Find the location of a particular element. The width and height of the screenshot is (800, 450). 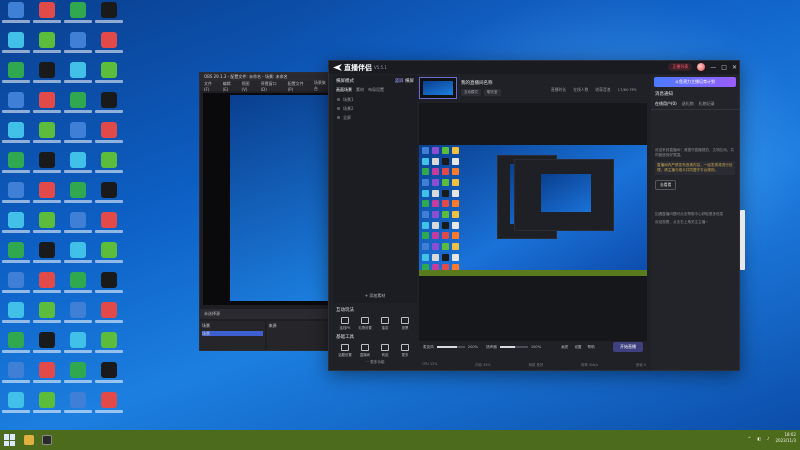

speaker-volume-slider is located at coordinates (513, 347).